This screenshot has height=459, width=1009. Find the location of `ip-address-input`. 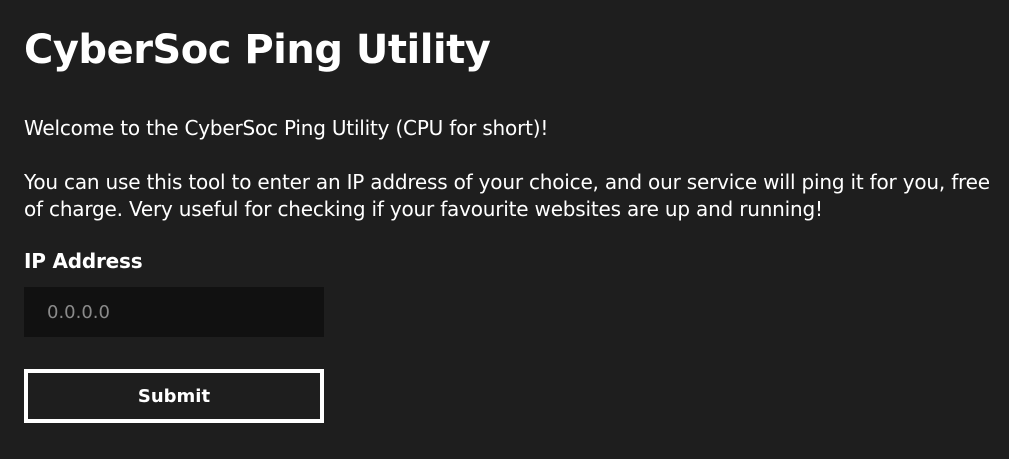

ip-address-input is located at coordinates (174, 312).